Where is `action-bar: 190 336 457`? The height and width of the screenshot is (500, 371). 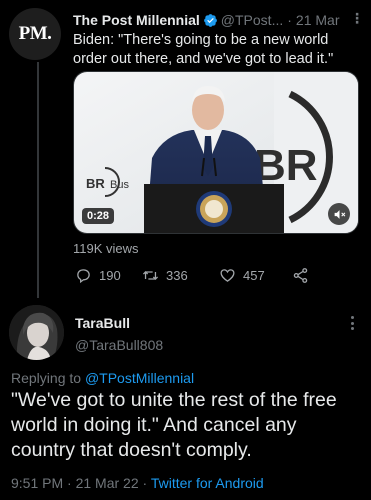 action-bar: 190 336 457 is located at coordinates (198, 275).